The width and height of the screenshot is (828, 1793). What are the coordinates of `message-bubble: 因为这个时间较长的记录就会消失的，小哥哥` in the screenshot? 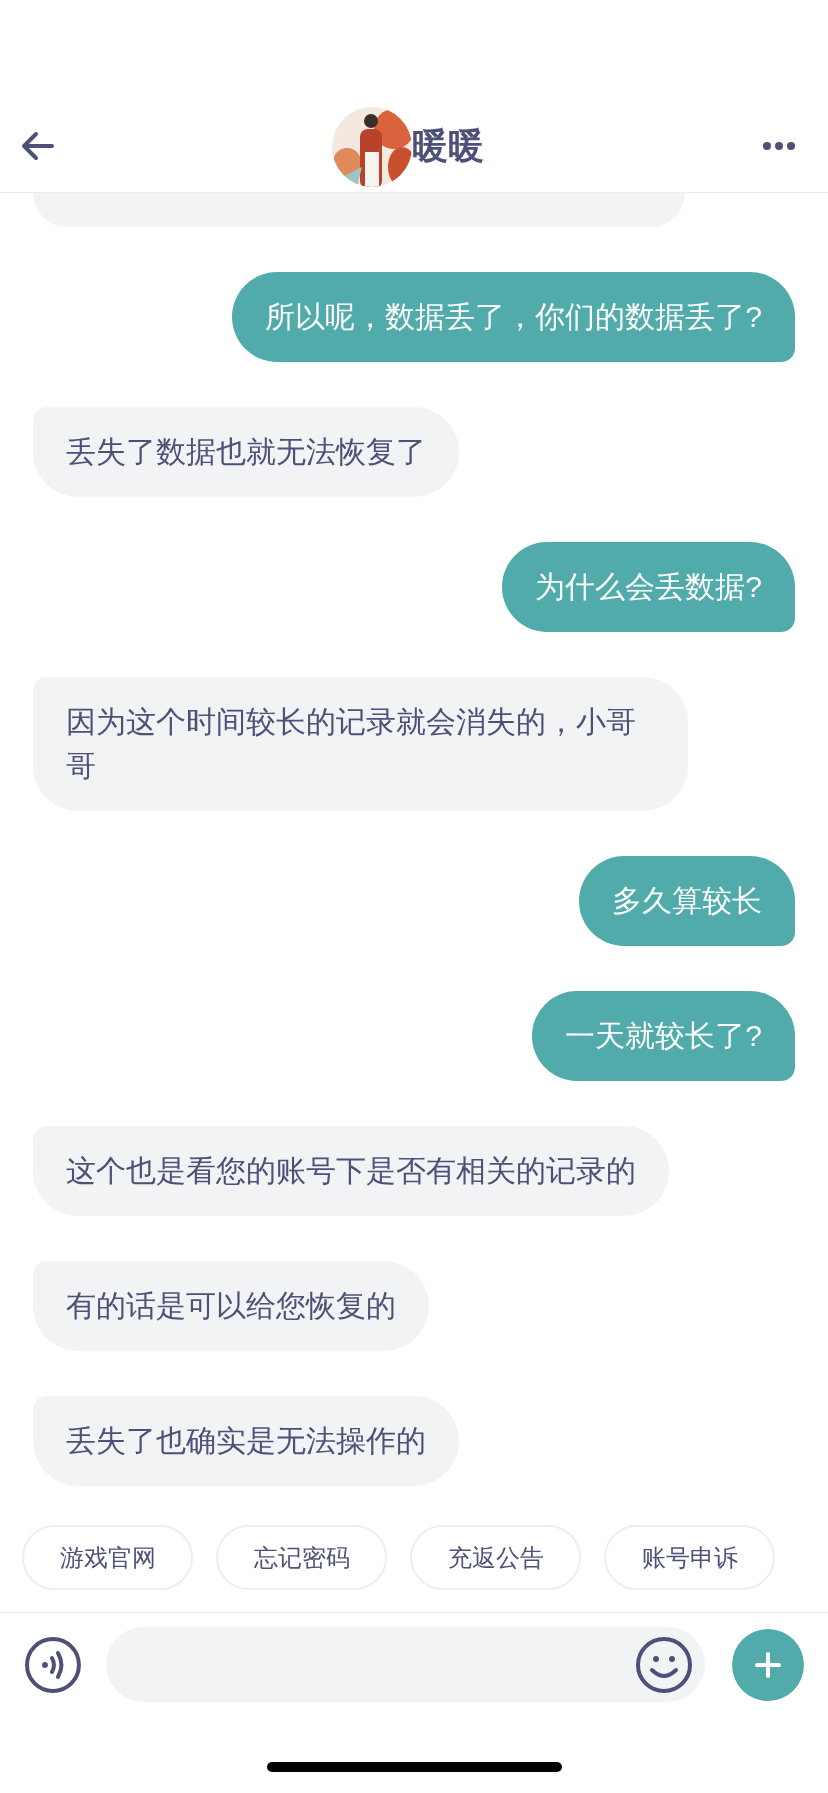 It's located at (360, 744).